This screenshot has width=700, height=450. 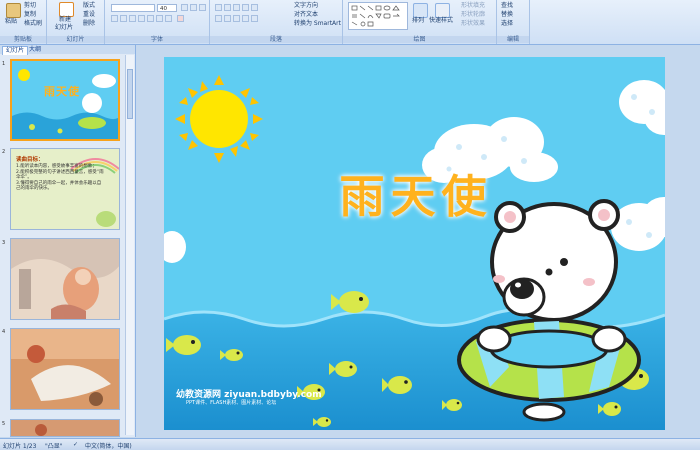 I want to click on drawing-group: 排列 快速样式 形状填充 形状轮廓 形状效果 绘图, so click(x=420, y=22).